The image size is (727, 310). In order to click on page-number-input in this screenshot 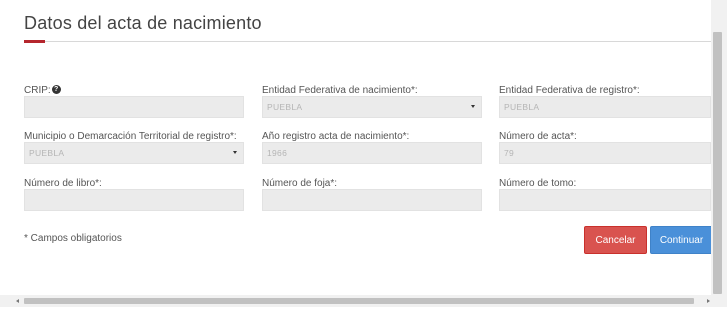, I will do `click(372, 200)`.